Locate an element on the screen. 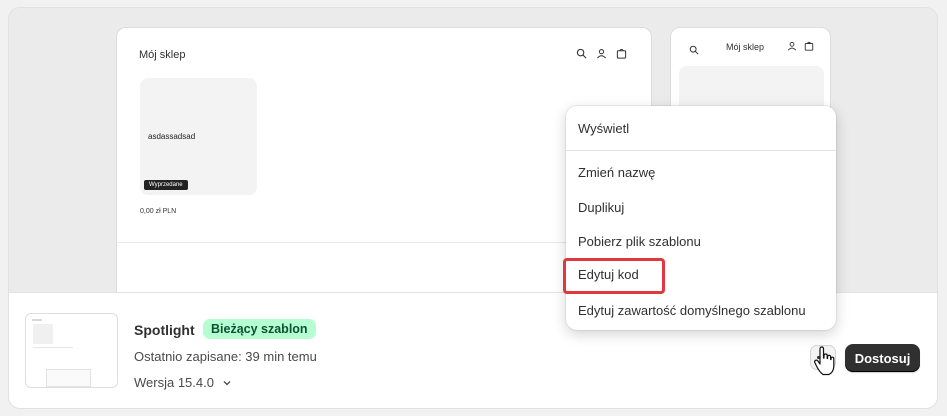 This screenshot has width=947, height=416. theme-thumbnail is located at coordinates (71, 350).